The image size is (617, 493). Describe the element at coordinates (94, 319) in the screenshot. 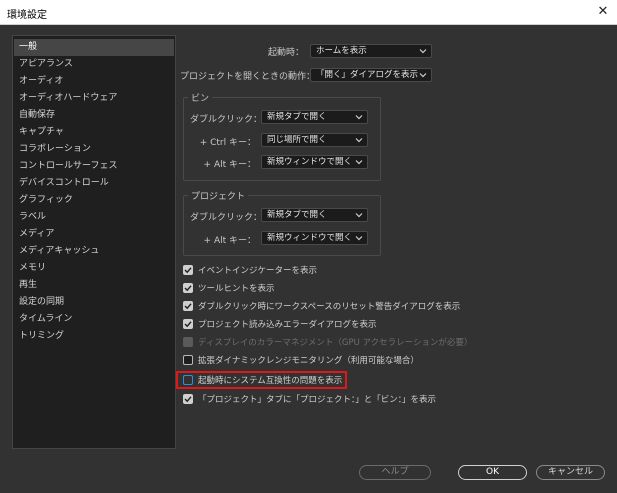

I see `sidebar-item-timeline: タイムライン` at that location.